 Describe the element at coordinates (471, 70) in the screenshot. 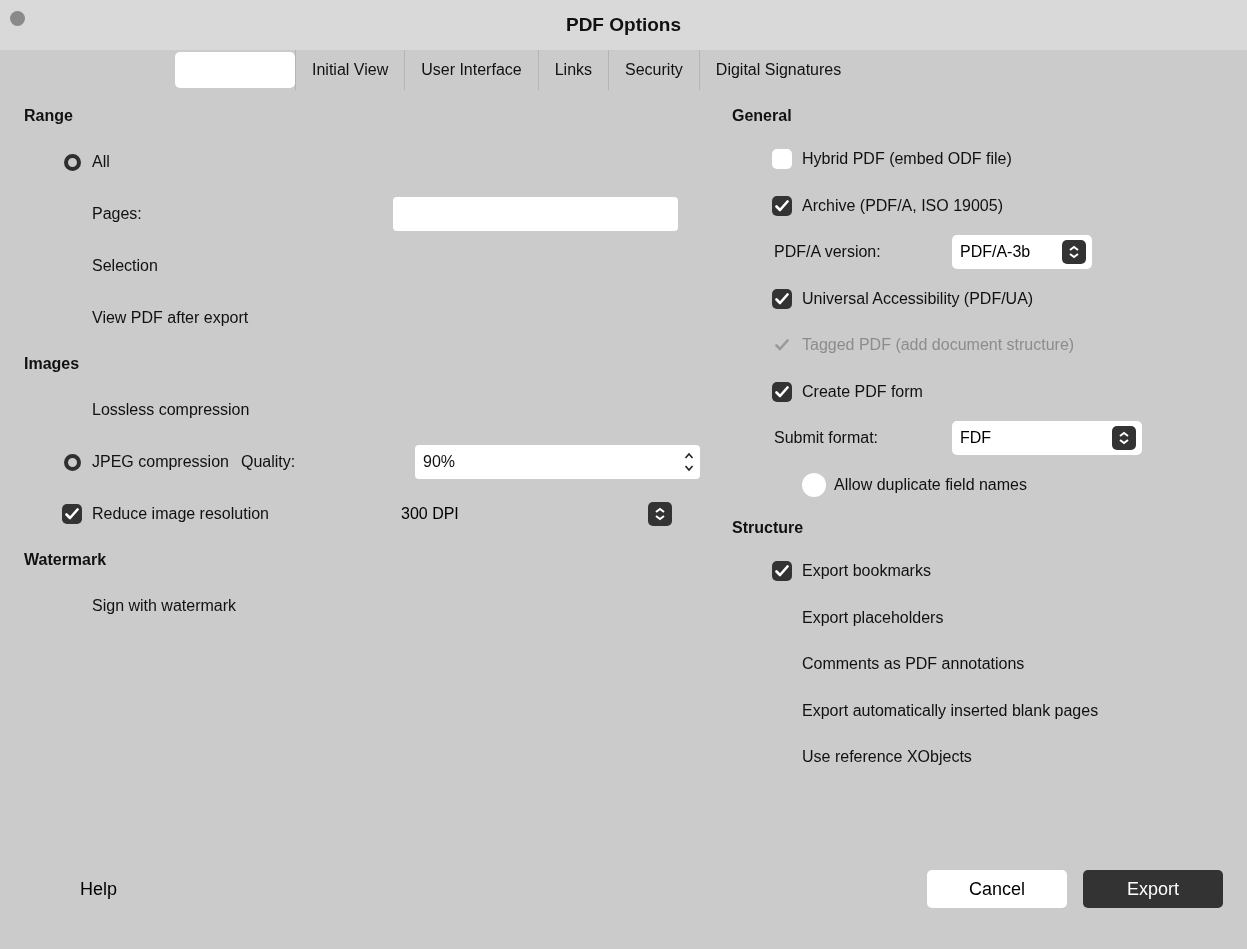

I see `tab: User Interface` at that location.